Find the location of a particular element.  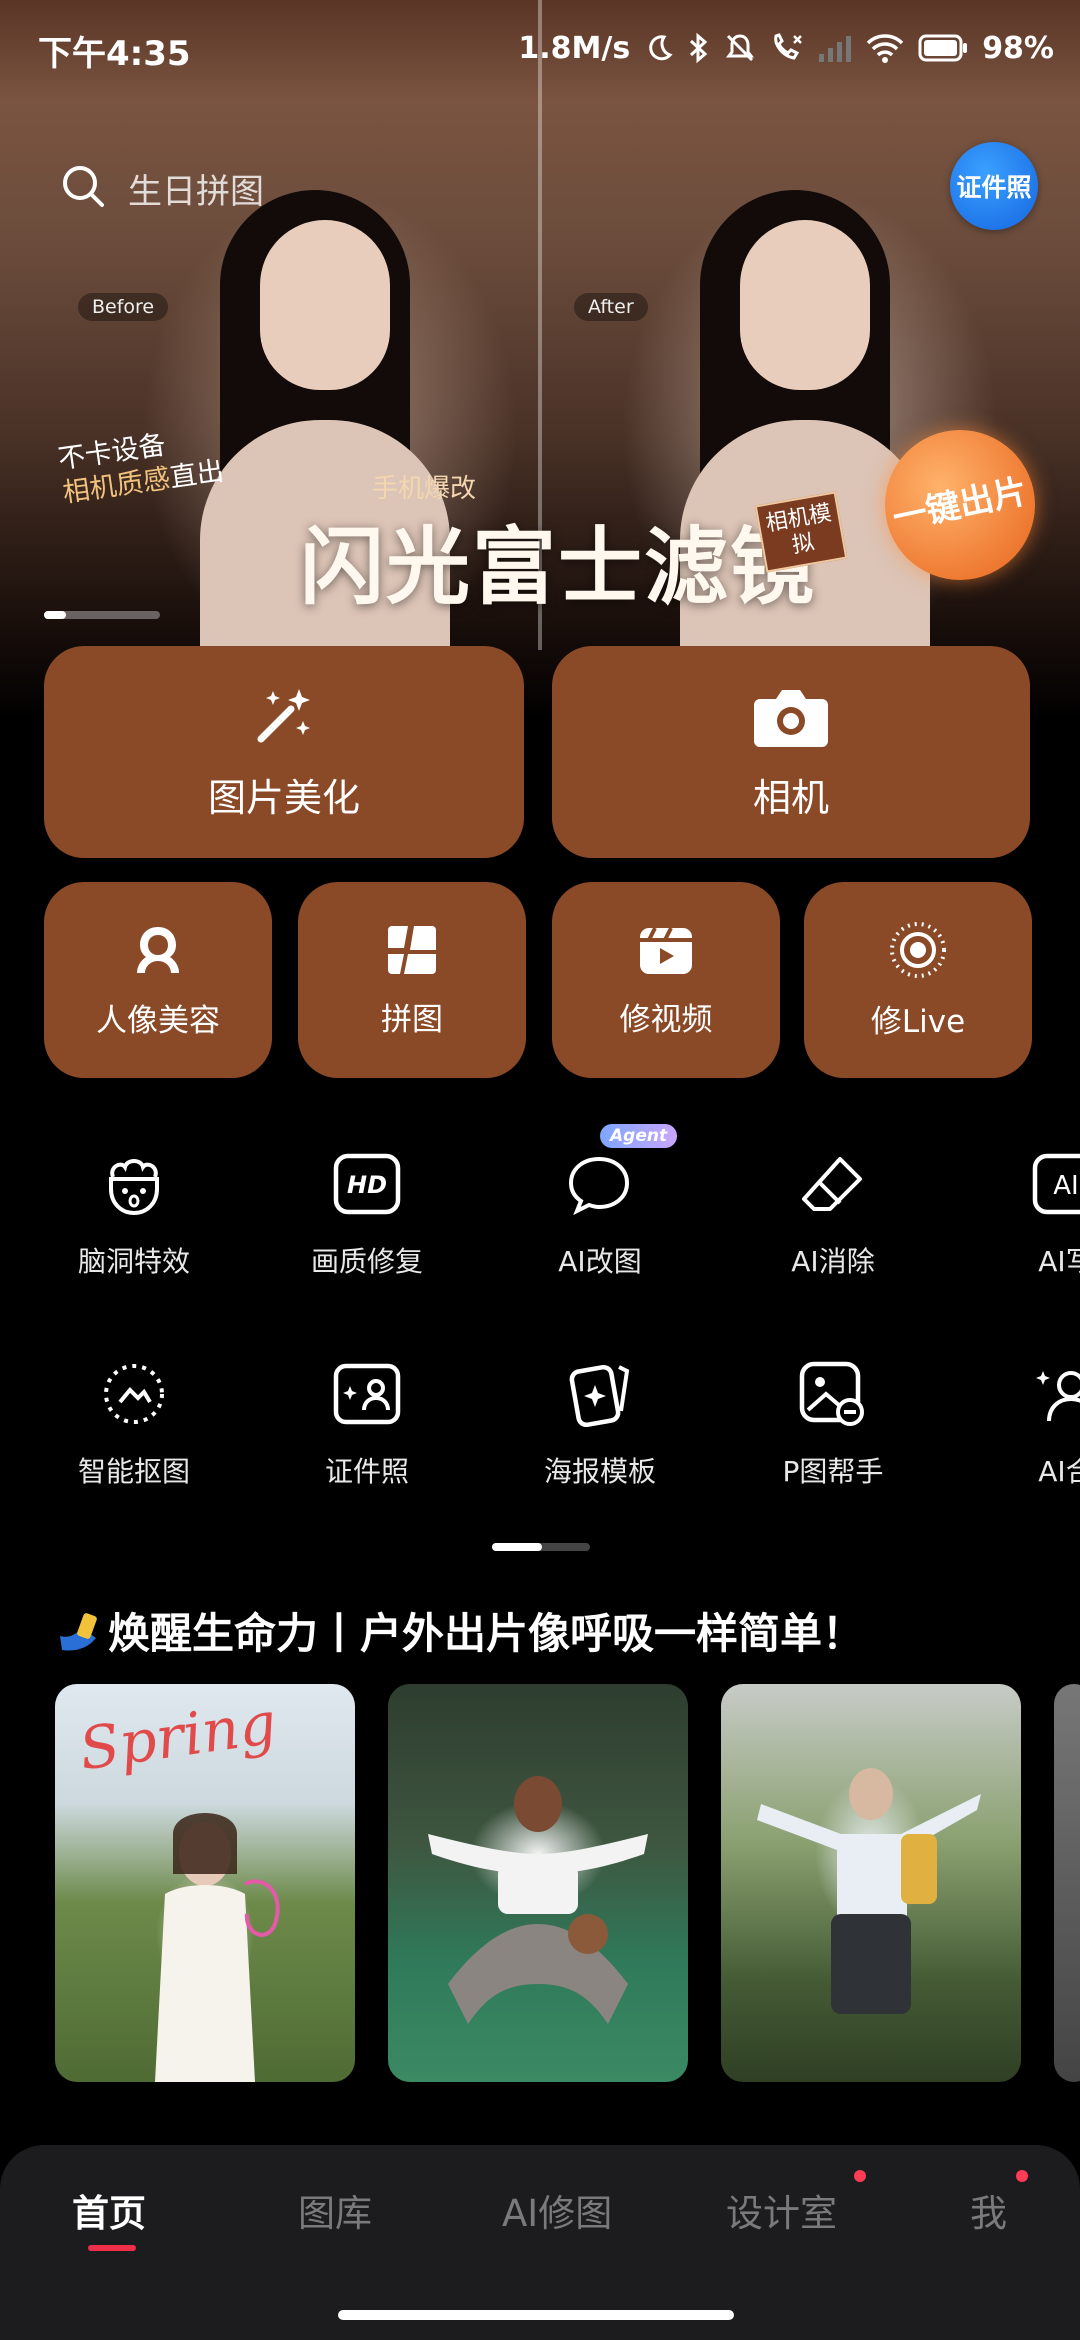

banner-pager is located at coordinates (102, 615).